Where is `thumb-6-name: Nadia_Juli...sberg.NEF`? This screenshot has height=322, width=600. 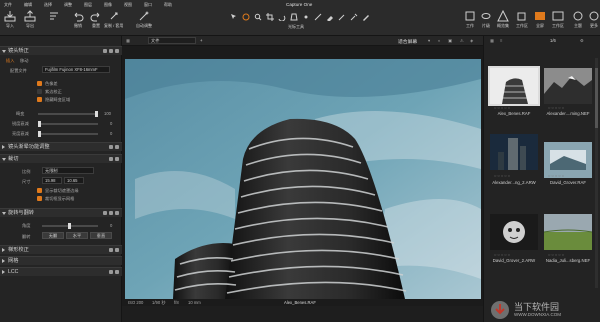 thumb-6-name: Nadia_Juli...sberg.NEF is located at coordinates (568, 260).